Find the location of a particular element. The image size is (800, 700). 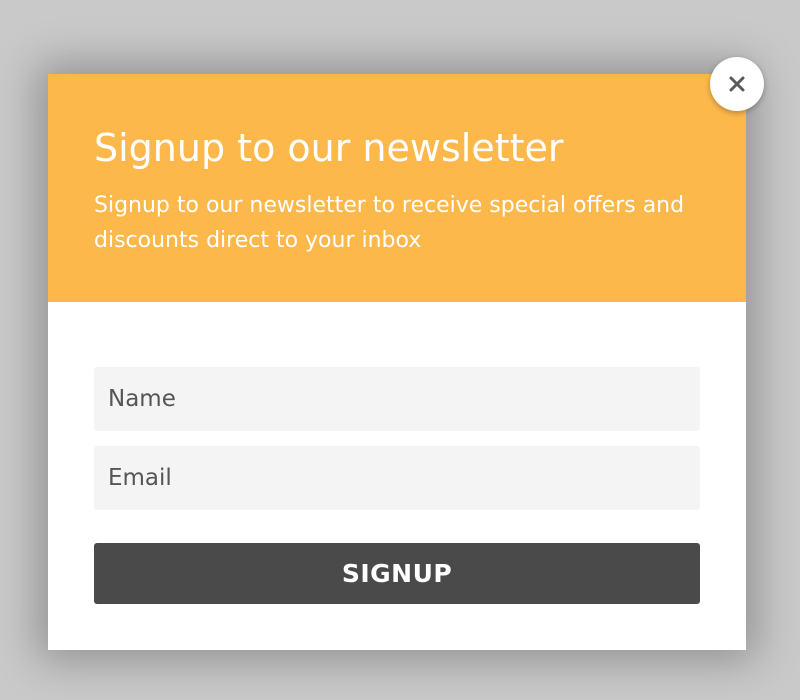

signup-button: SIGNUP is located at coordinates (397, 573).